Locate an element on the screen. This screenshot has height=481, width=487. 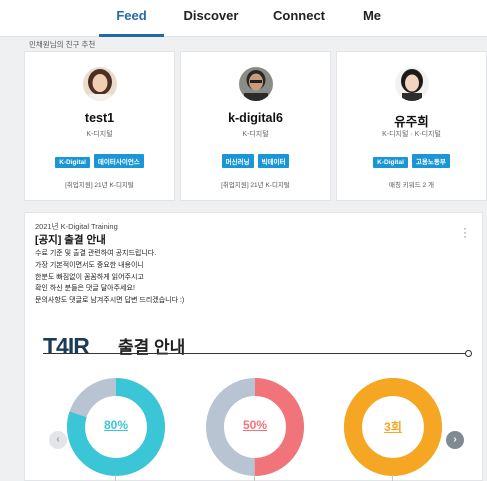
attendance-donut: 50% is located at coordinates (255, 427).